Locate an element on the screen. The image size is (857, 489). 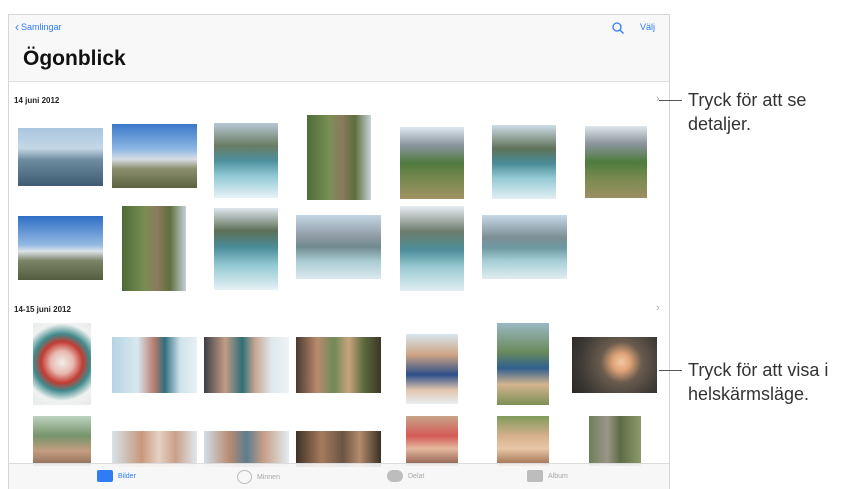
callout-fullscreen: Tryck för att visa i helskärmsläge. is located at coordinates (758, 382).